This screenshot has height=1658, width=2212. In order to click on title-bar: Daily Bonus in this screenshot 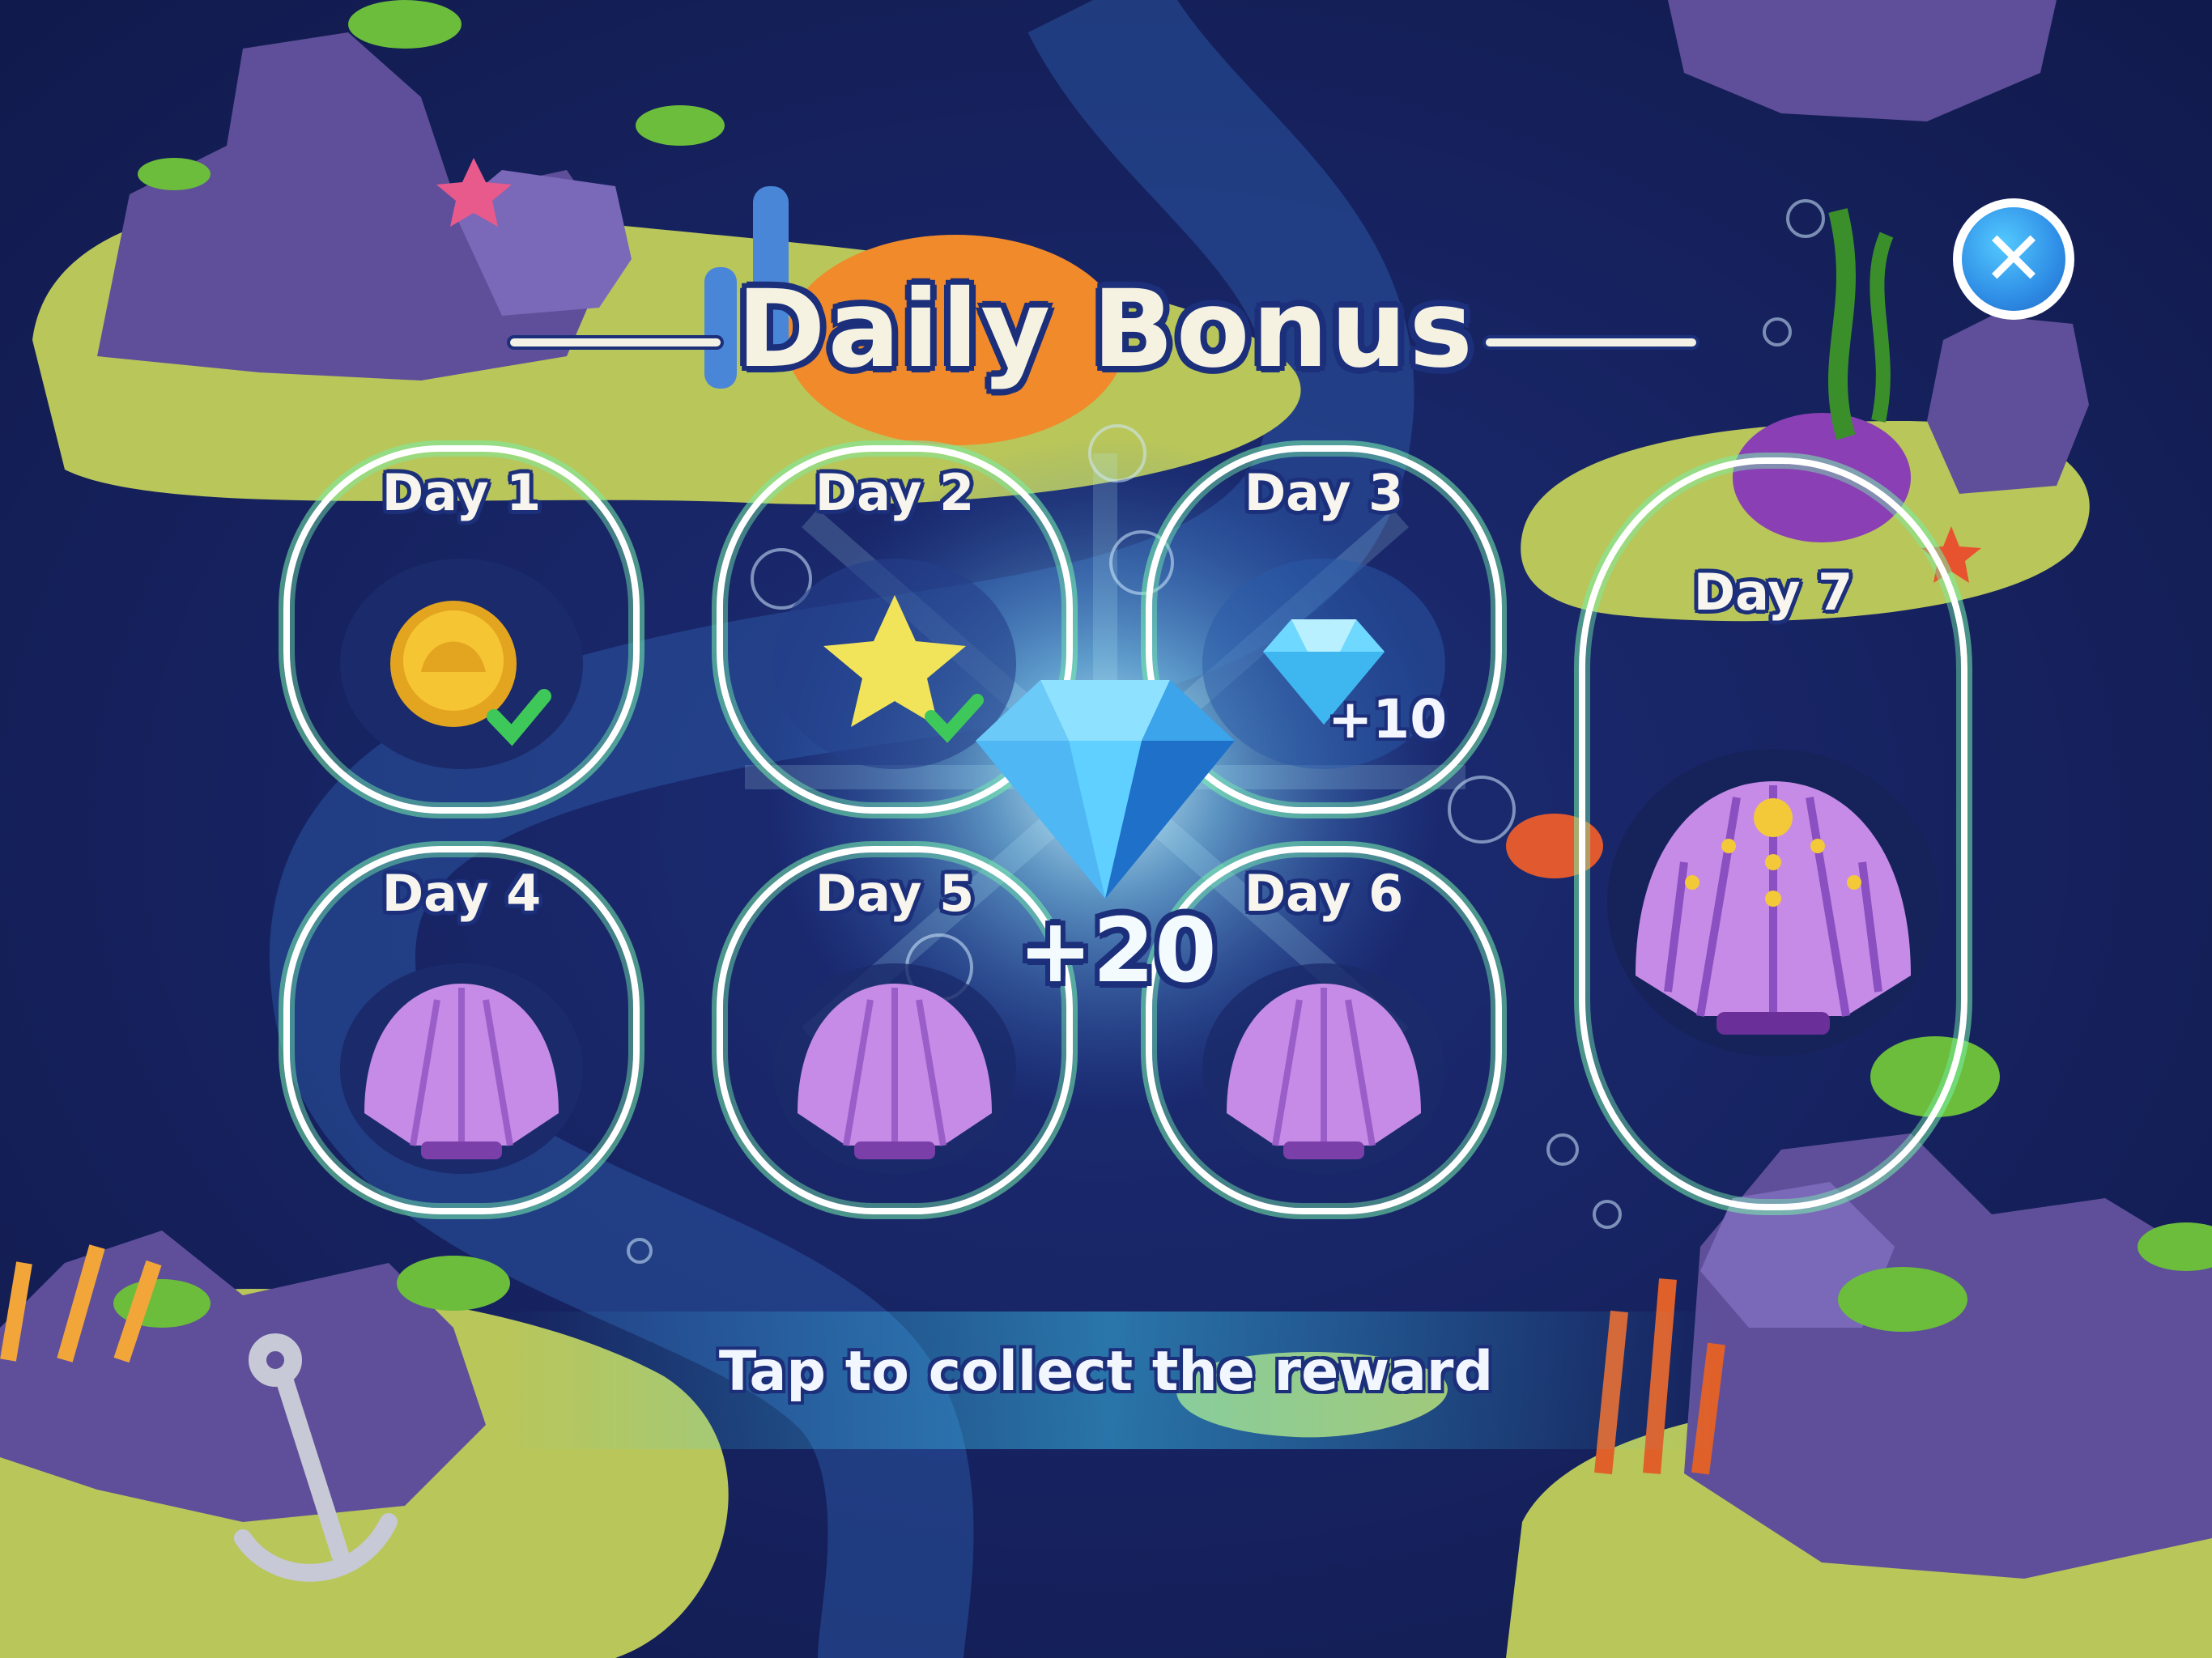, I will do `click(1106, 336)`.